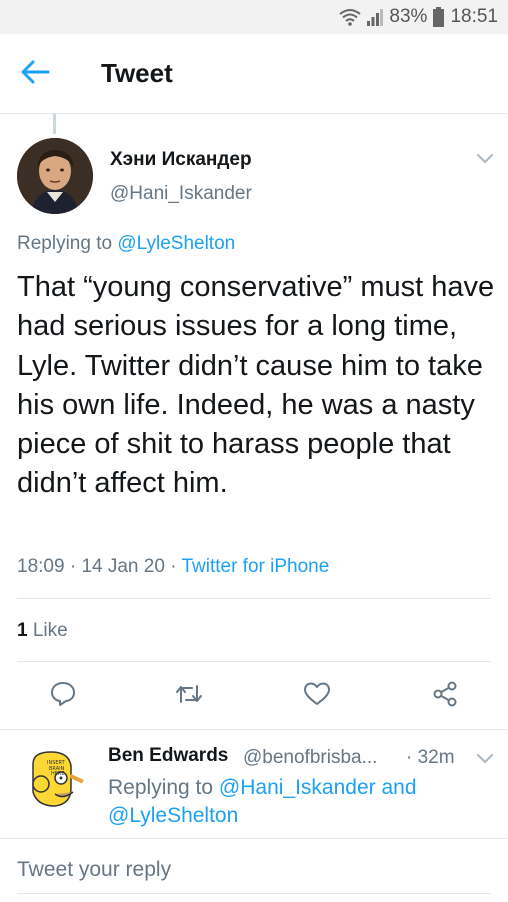 Image resolution: width=508 pixels, height=902 pixels. What do you see at coordinates (168, 756) in the screenshot?
I see `reply-author-name: Ben Edwards` at bounding box center [168, 756].